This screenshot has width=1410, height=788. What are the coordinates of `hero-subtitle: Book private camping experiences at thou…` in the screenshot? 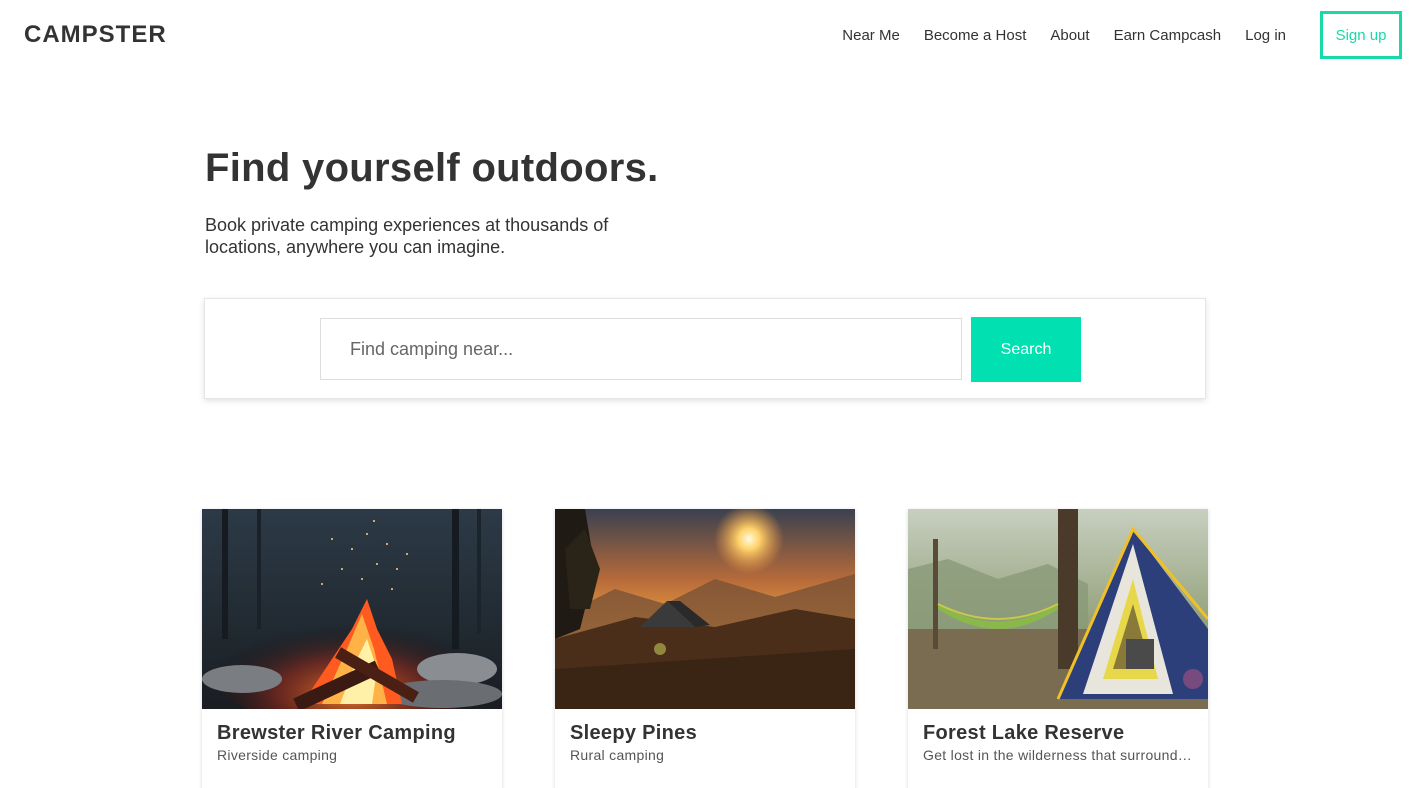 It's located at (407, 236).